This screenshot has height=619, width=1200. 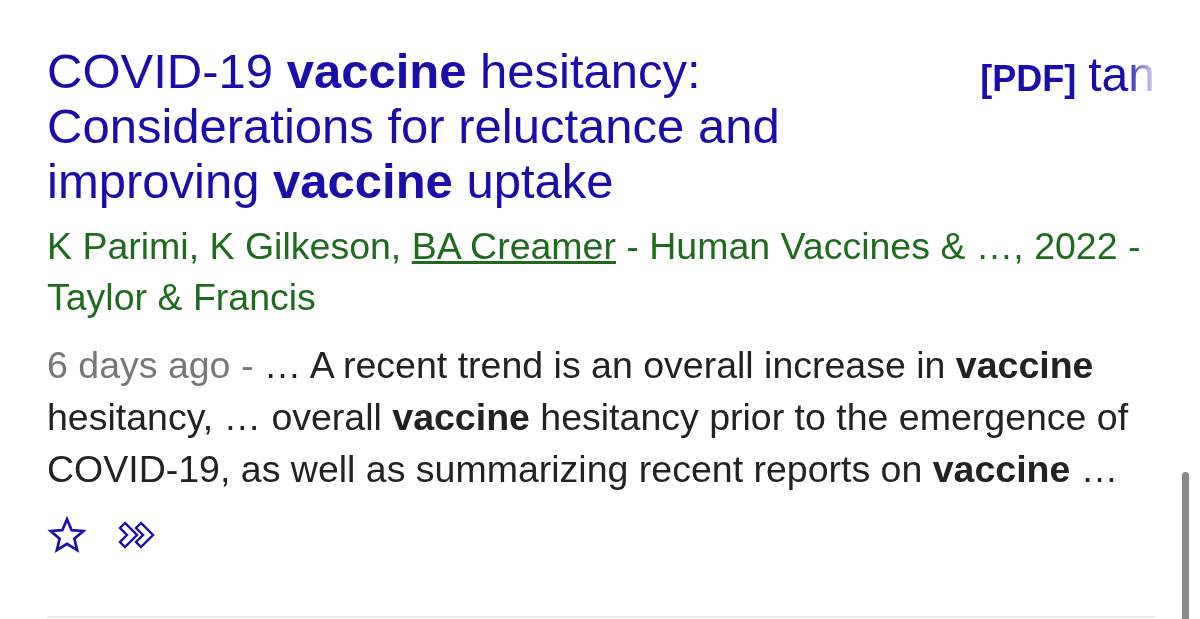 I want to click on author-link: BA Creamer, so click(x=513, y=246).